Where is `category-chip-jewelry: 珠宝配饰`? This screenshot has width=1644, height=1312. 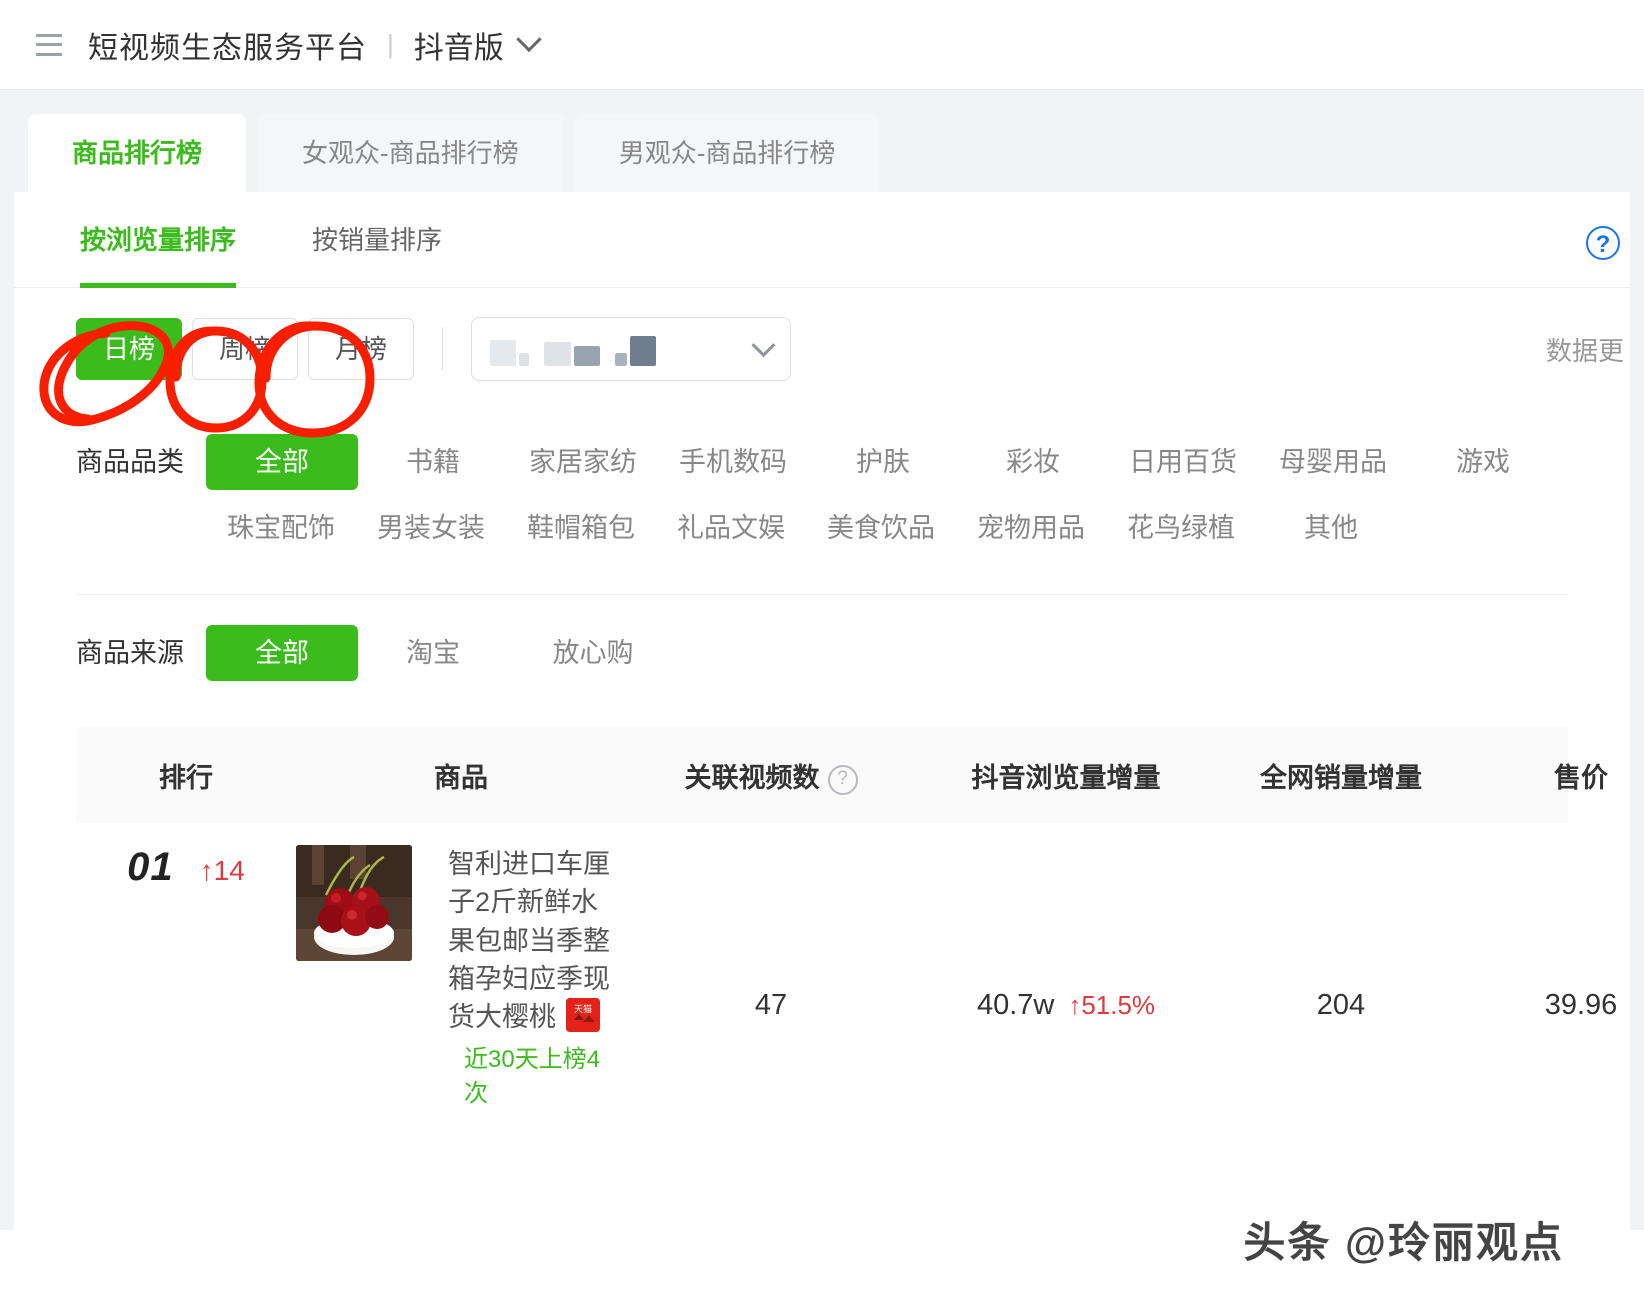 category-chip-jewelry: 珠宝配饰 is located at coordinates (281, 528).